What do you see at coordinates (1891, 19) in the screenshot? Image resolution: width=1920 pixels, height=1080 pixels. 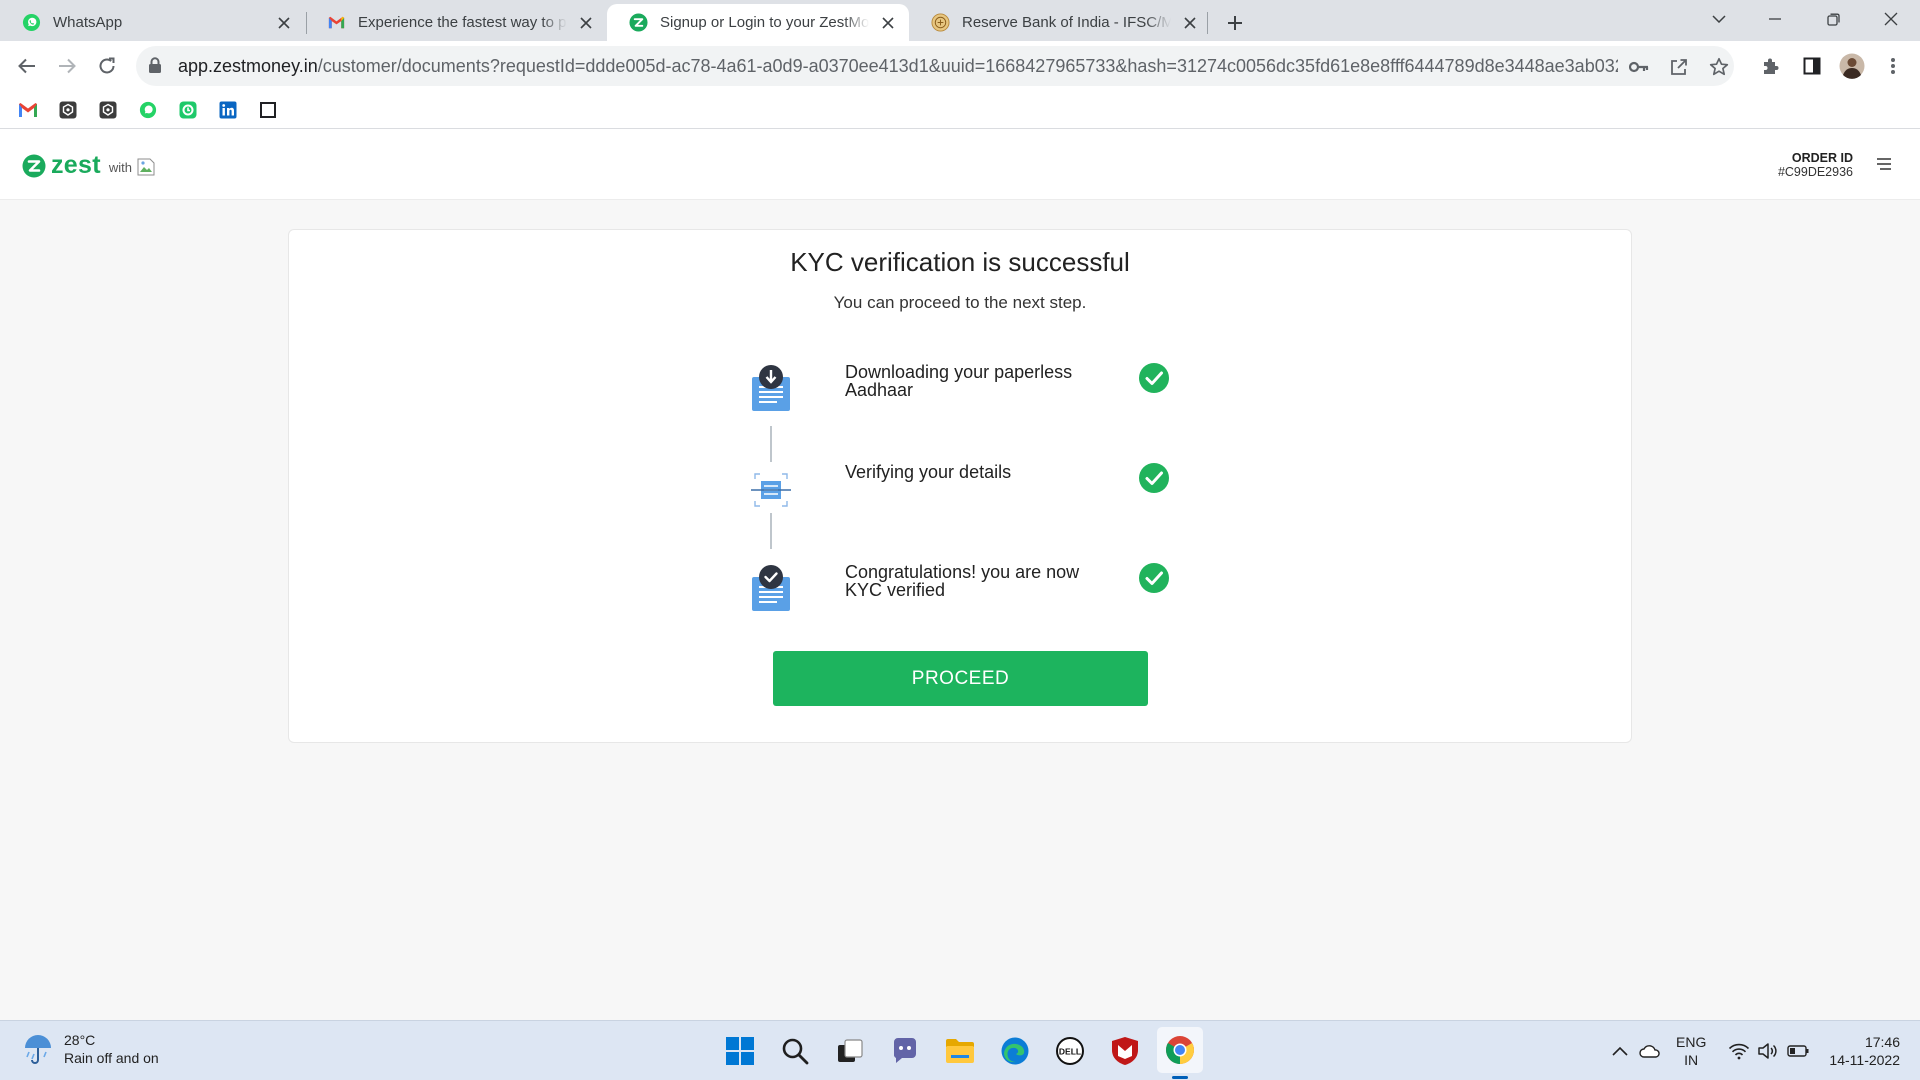 I see `close-window-icon` at bounding box center [1891, 19].